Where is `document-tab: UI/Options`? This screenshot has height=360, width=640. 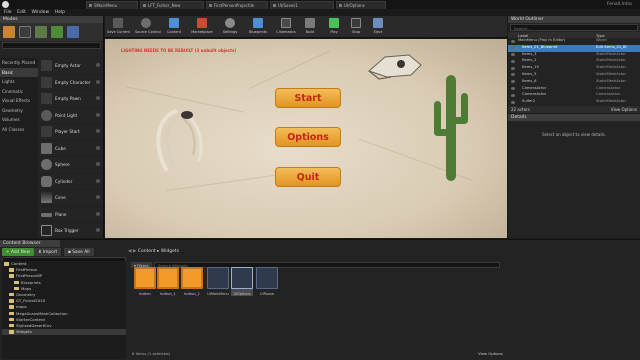 document-tab: UI/Options is located at coordinates (361, 5).